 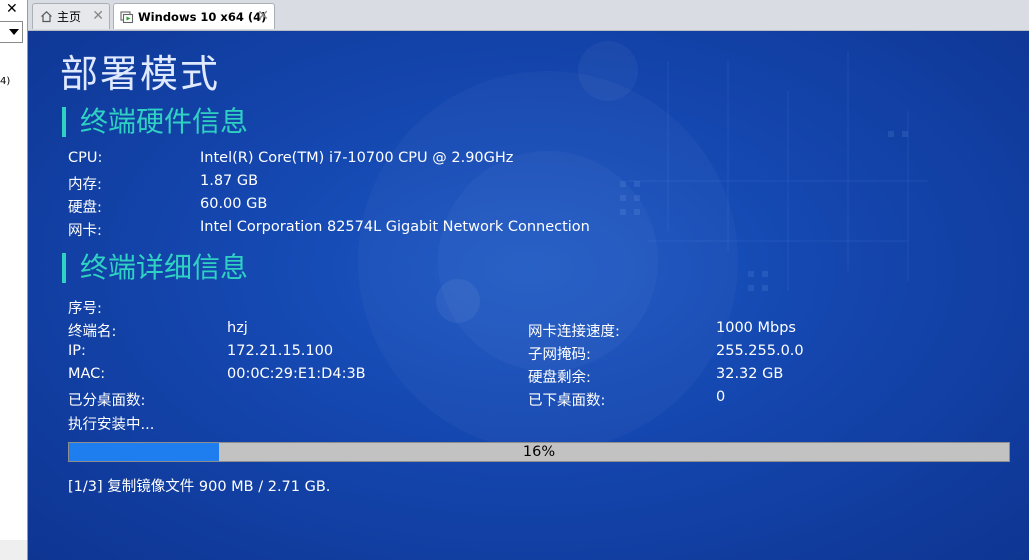 I want to click on memory-value: 1.87 GB, so click(x=229, y=181).